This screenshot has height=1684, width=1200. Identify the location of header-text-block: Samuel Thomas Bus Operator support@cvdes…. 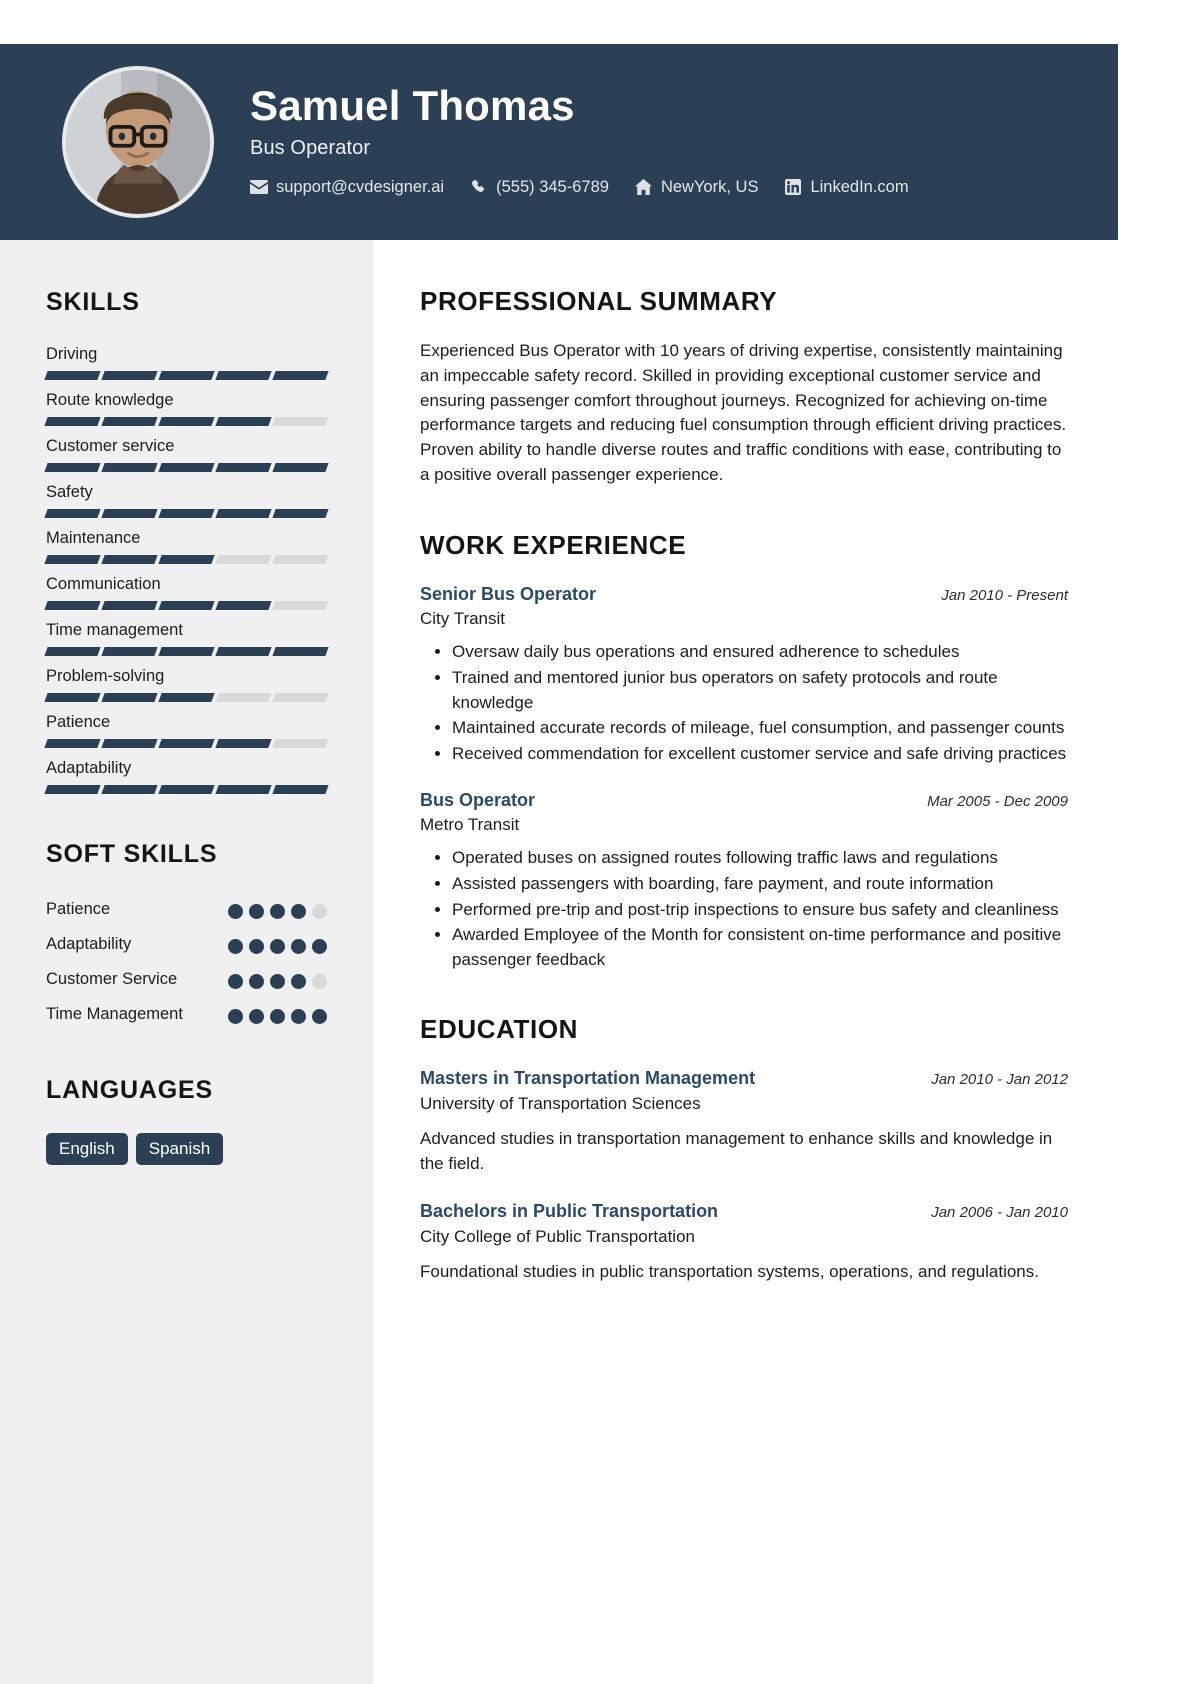
(579, 141).